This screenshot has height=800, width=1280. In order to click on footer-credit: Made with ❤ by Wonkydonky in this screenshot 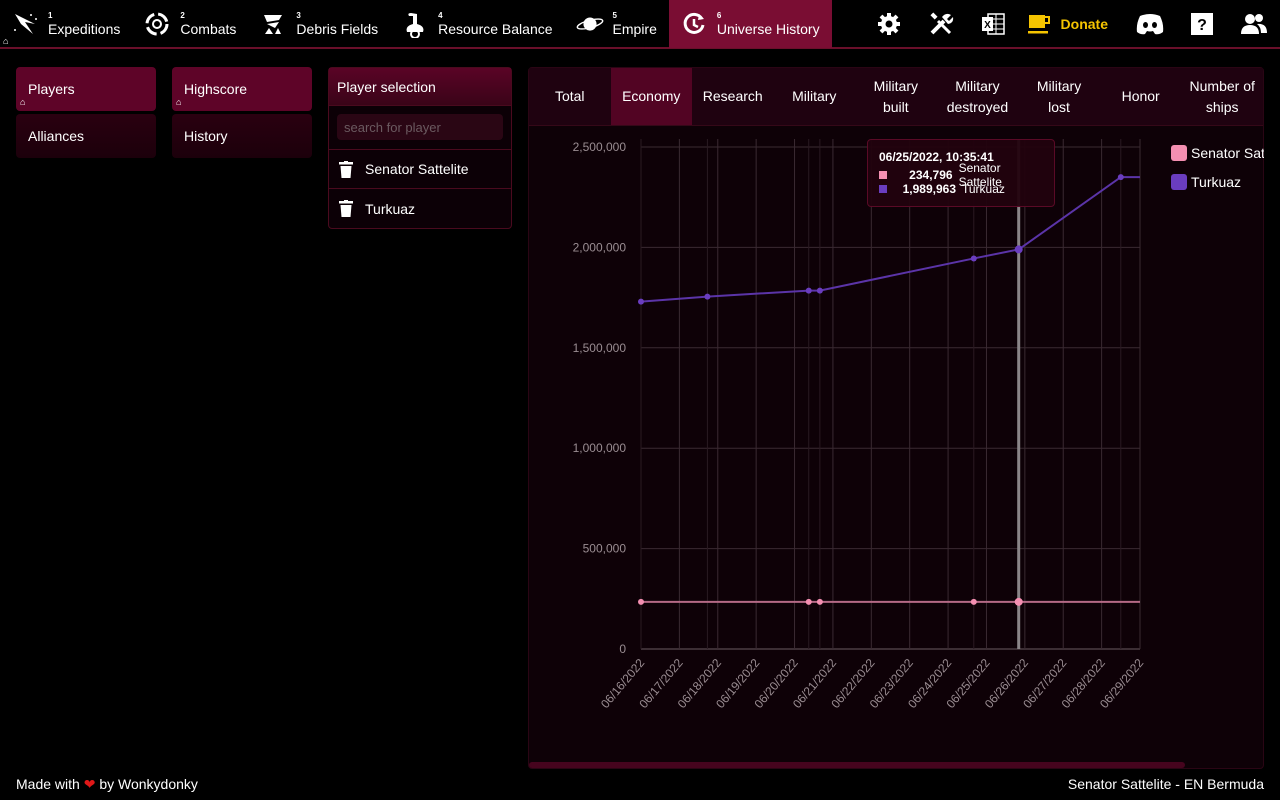, I will do `click(107, 784)`.